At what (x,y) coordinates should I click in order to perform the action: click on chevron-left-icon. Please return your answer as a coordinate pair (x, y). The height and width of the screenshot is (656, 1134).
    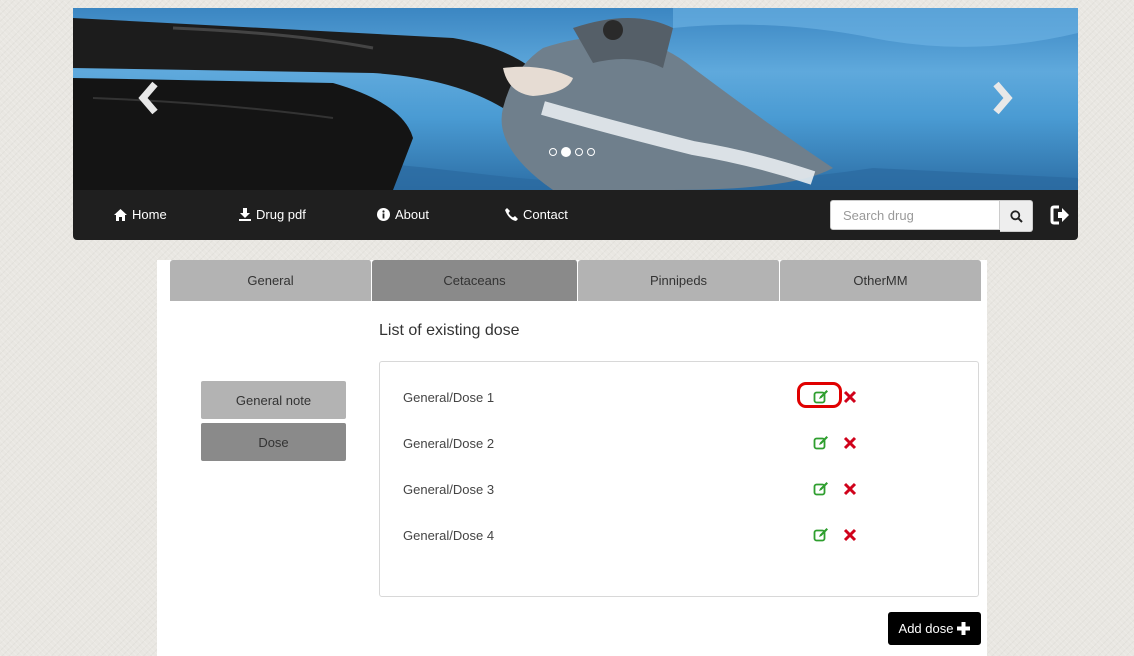
    Looking at the image, I should click on (148, 98).